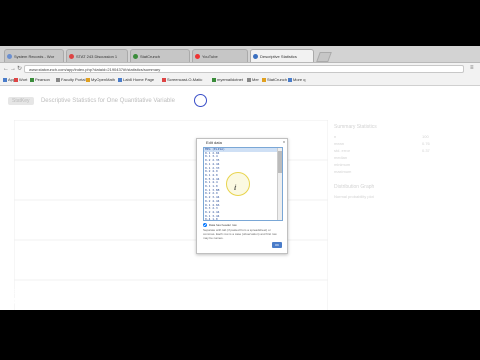  I want to click on stats-value: 0.37, so click(426, 150).